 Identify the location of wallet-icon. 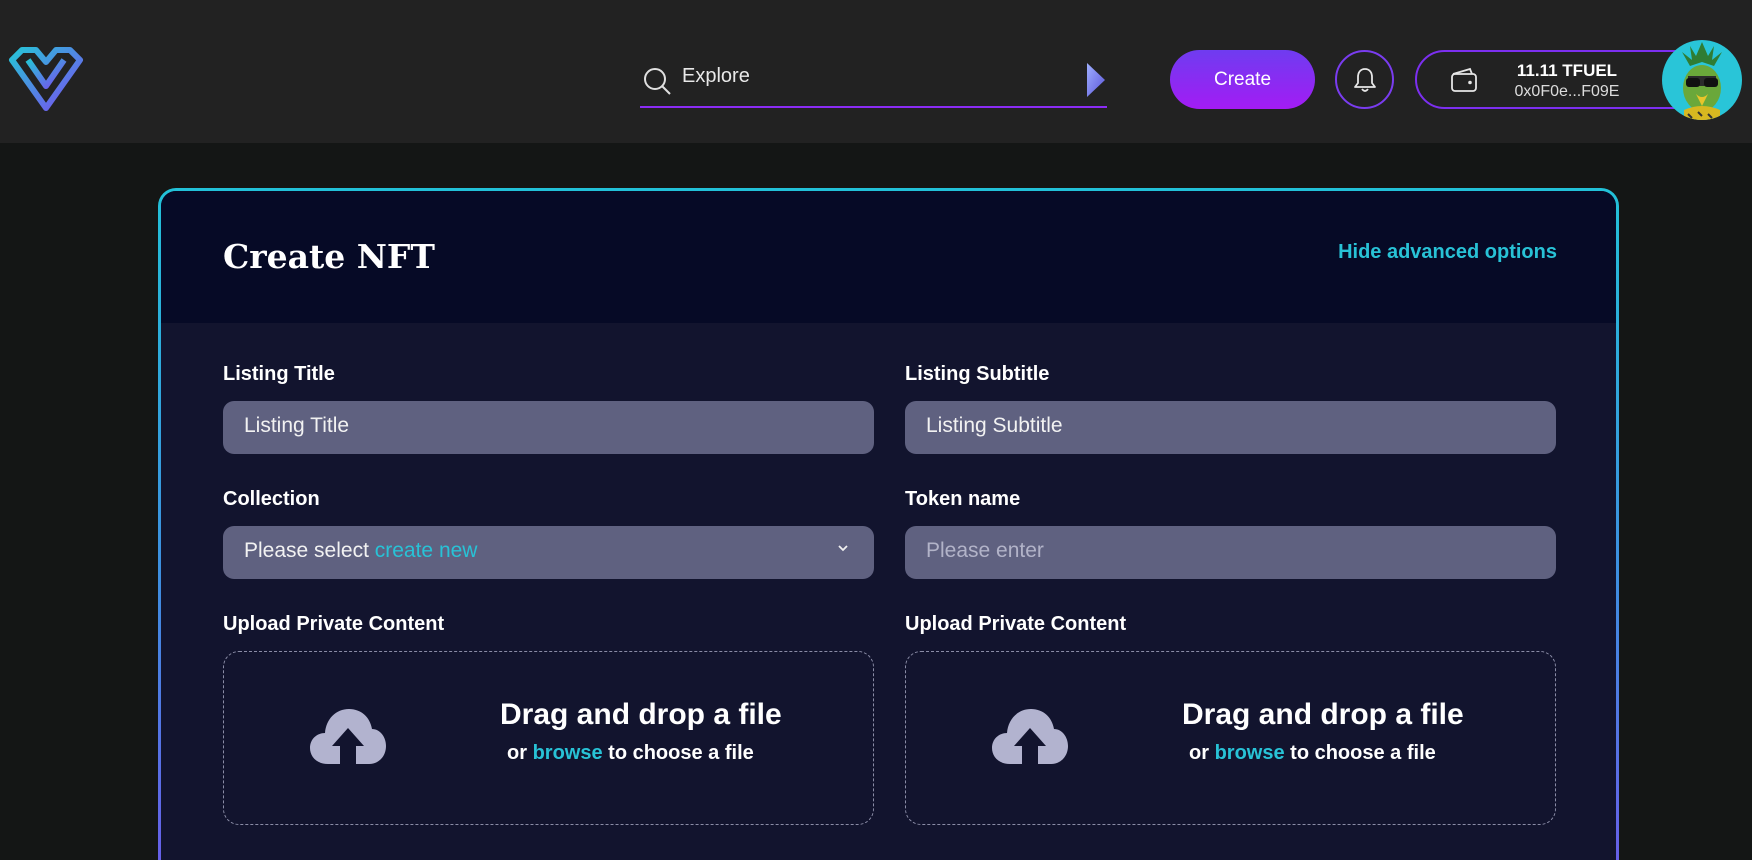
(1464, 79).